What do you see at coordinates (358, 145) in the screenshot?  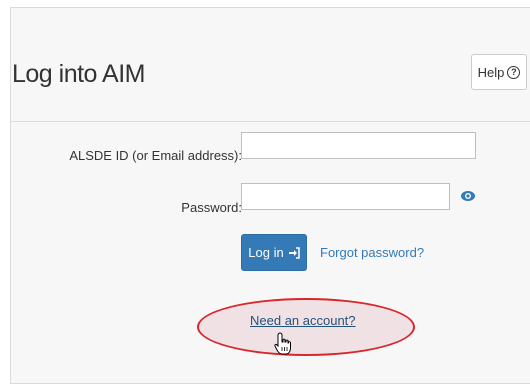 I see `username-field` at bounding box center [358, 145].